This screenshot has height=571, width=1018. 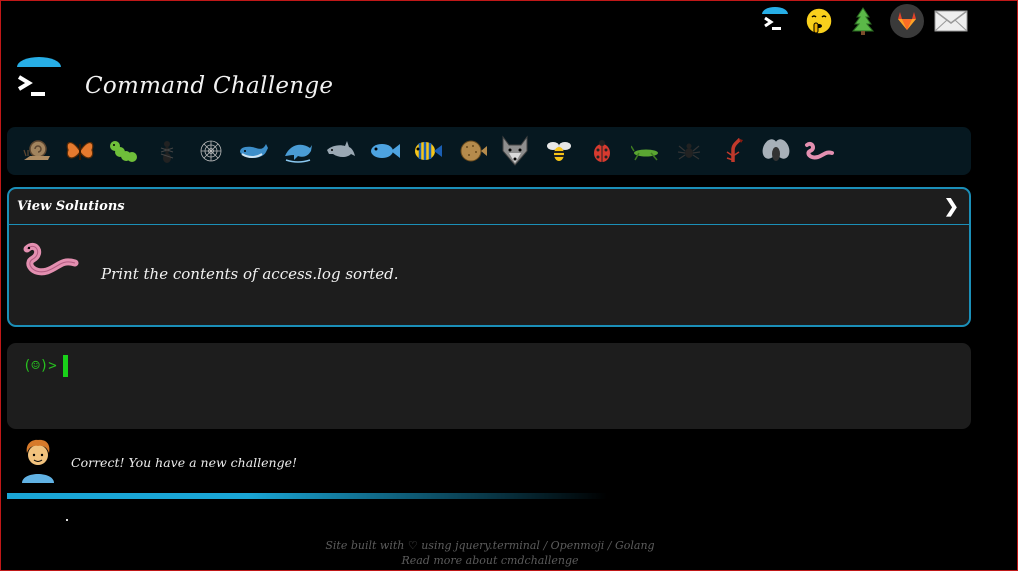 I want to click on snail-icon, so click(x=37, y=151).